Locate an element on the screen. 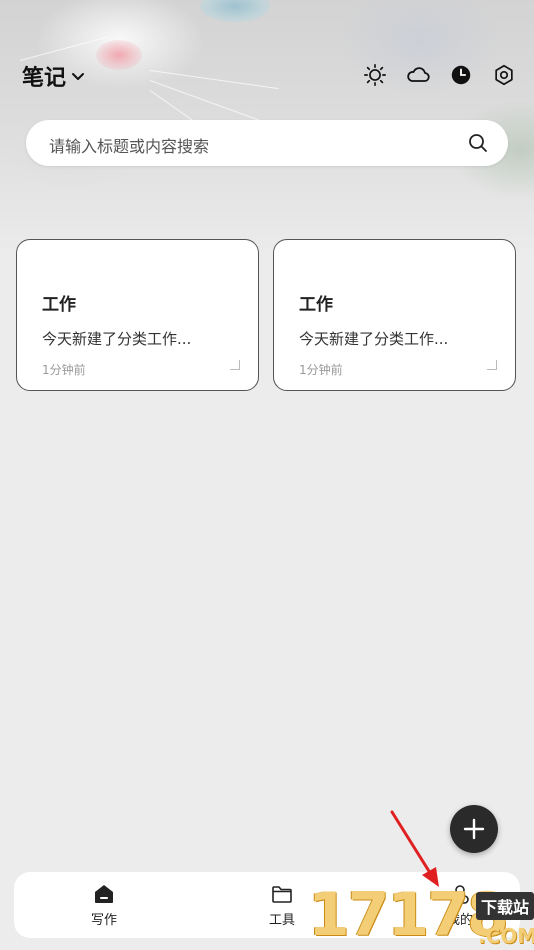 The width and height of the screenshot is (534, 950). settings-button is located at coordinates (504, 75).